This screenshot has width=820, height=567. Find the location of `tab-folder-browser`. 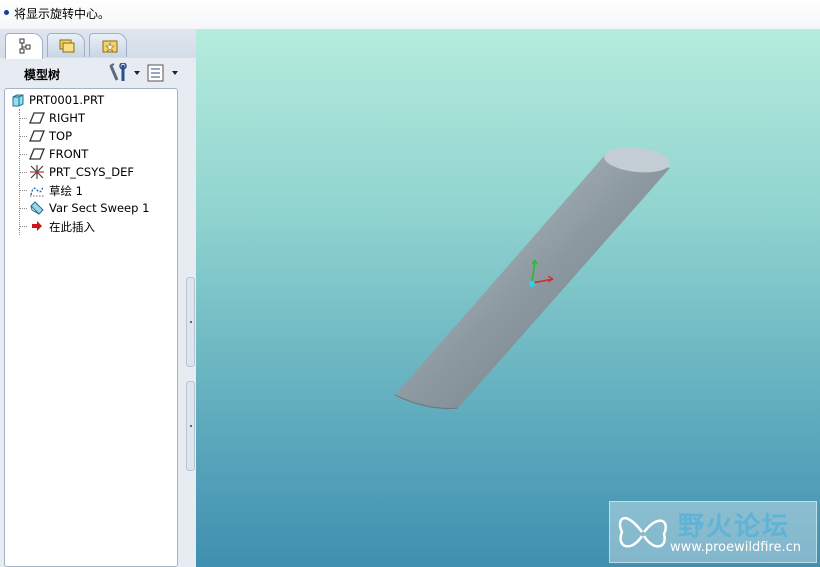

tab-folder-browser is located at coordinates (66, 45).